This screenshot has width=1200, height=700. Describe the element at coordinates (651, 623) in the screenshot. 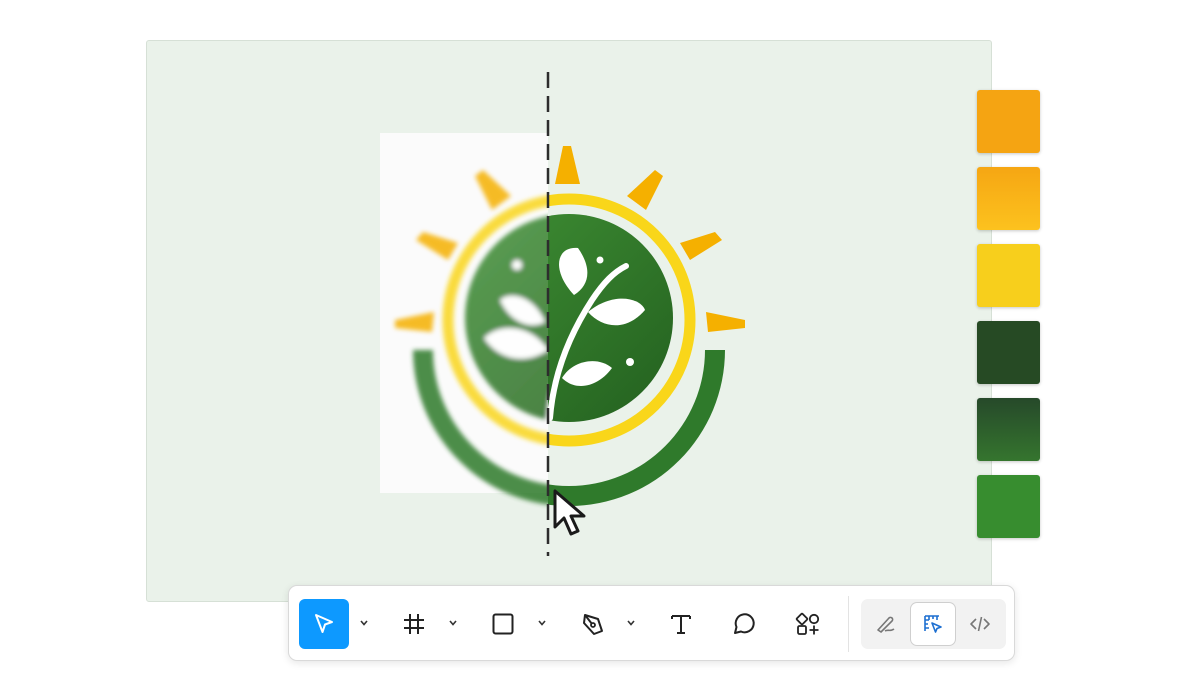

I see `bottom-toolbar` at that location.